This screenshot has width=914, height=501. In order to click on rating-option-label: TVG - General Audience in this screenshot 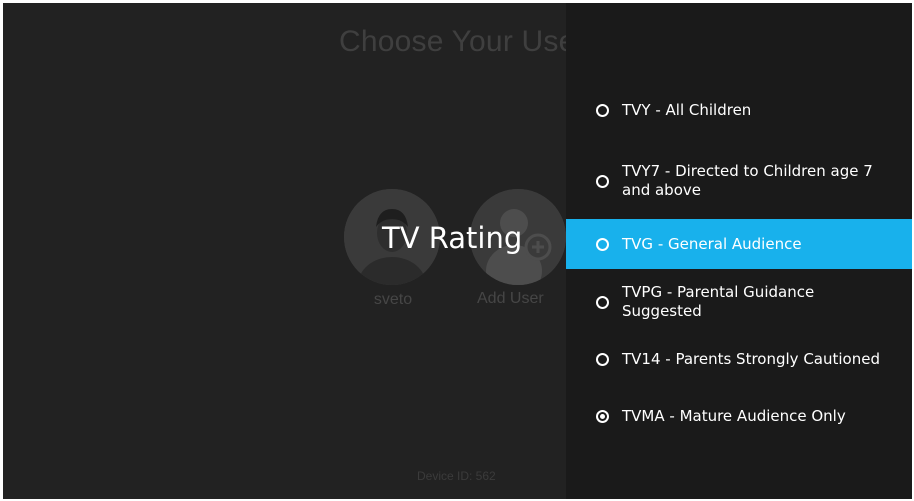, I will do `click(712, 243)`.